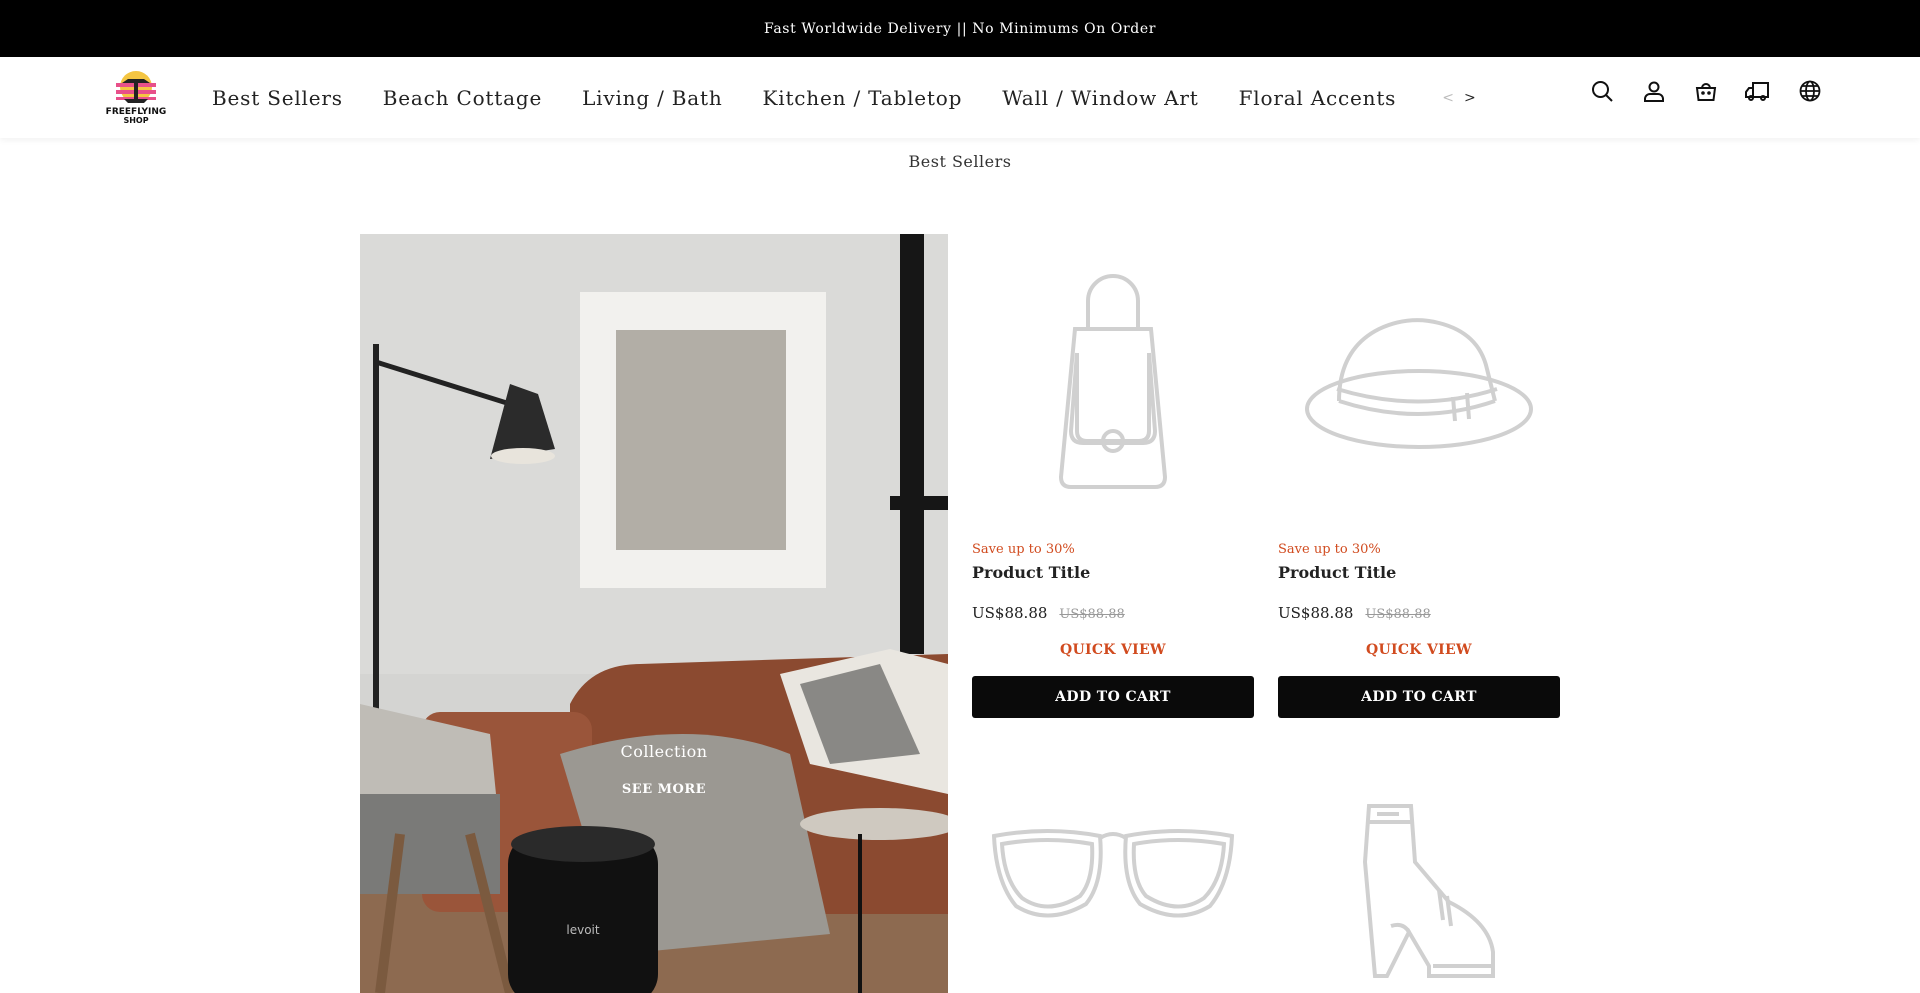  What do you see at coordinates (863, 98) in the screenshot?
I see `nav-item-kitchen-tabletop: Kitchen / Tabletop` at bounding box center [863, 98].